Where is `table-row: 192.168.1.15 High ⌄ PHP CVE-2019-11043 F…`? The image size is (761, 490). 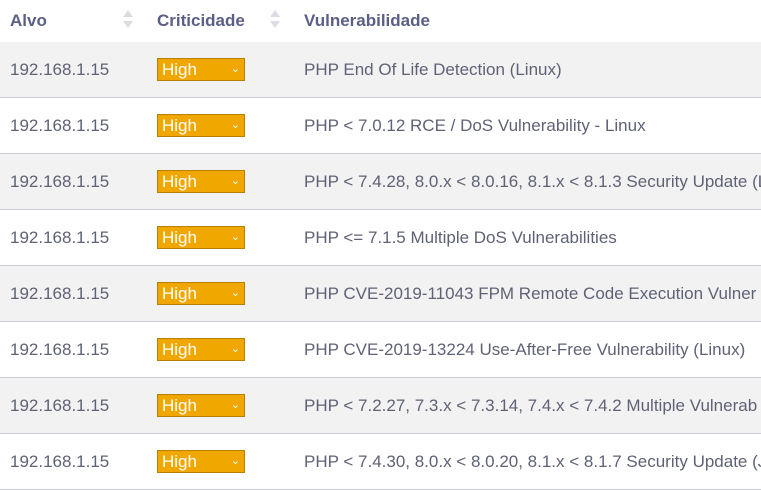
table-row: 192.168.1.15 High ⌄ PHP CVE-2019-11043 F… is located at coordinates (380, 293).